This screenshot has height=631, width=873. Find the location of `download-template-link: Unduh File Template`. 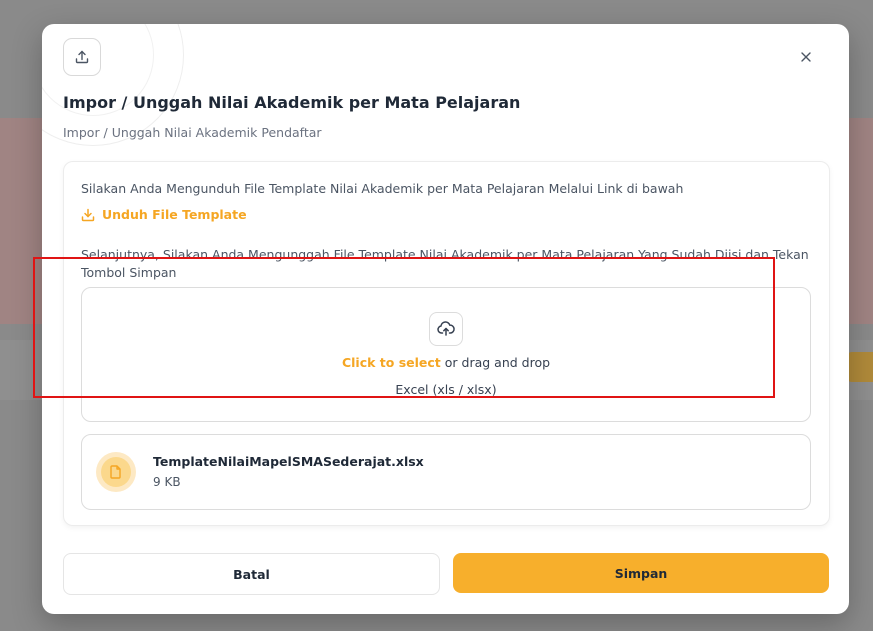

download-template-link: Unduh File Template is located at coordinates (164, 214).